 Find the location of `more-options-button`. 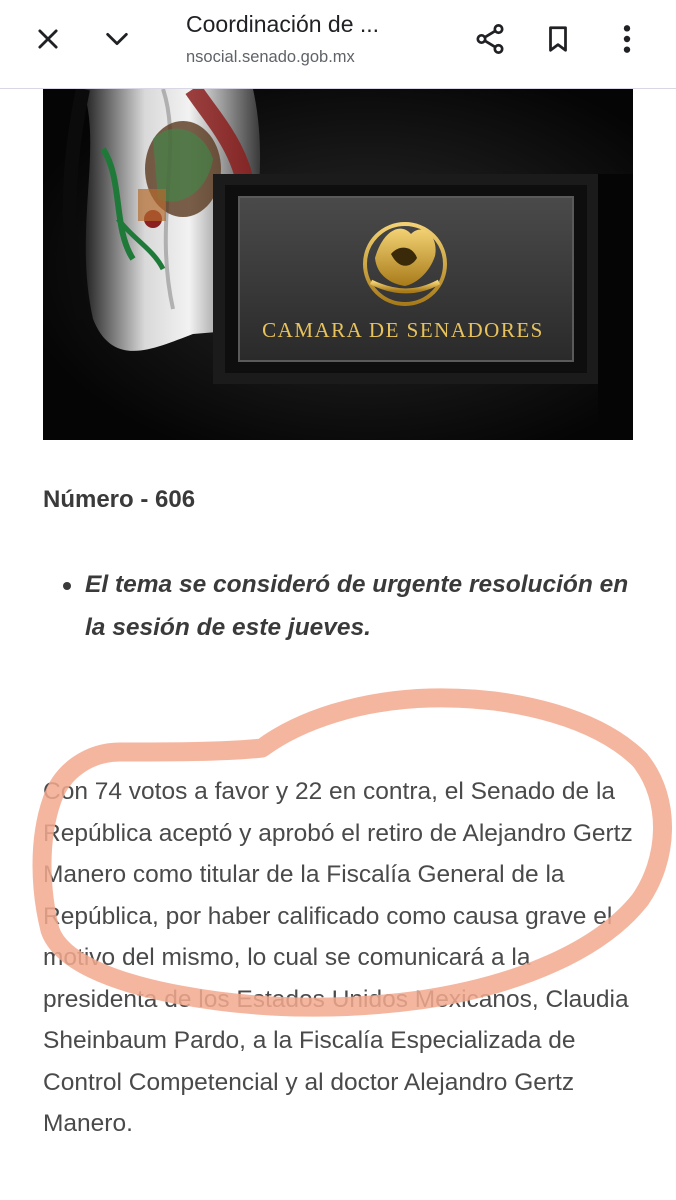

more-options-button is located at coordinates (627, 39).